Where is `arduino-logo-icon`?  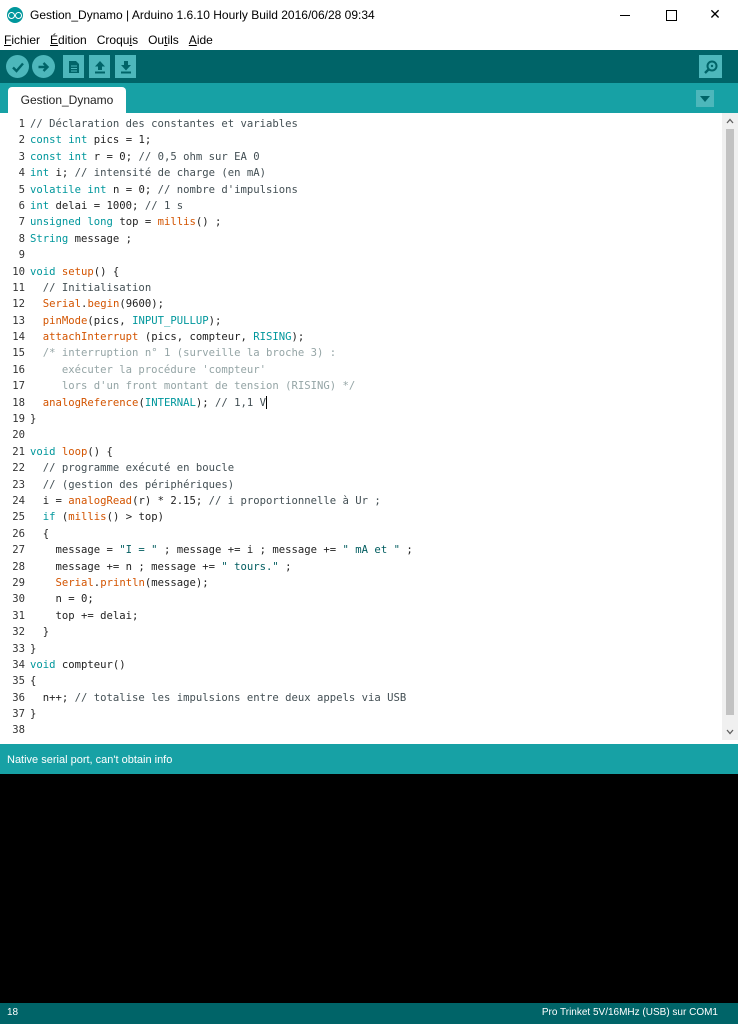 arduino-logo-icon is located at coordinates (15, 15).